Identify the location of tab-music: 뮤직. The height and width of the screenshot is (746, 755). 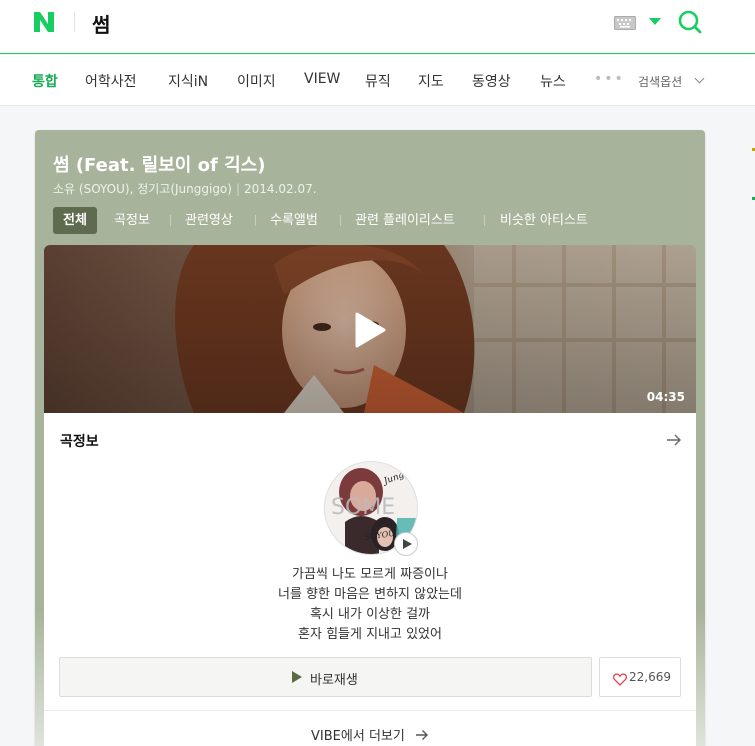
(378, 81).